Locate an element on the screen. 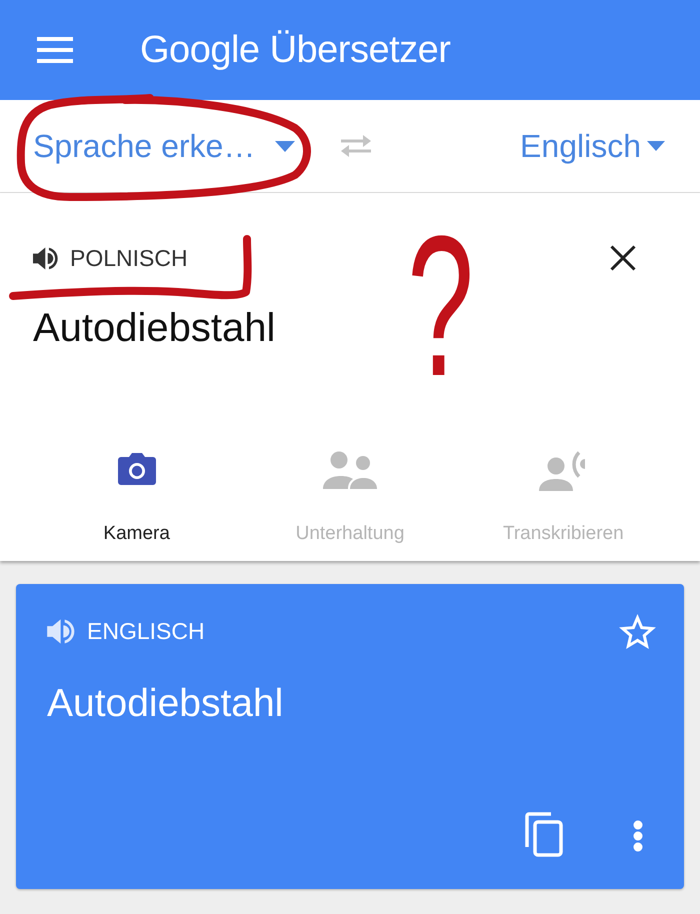 This screenshot has width=700, height=914. person-speaking-icon is located at coordinates (563, 471).